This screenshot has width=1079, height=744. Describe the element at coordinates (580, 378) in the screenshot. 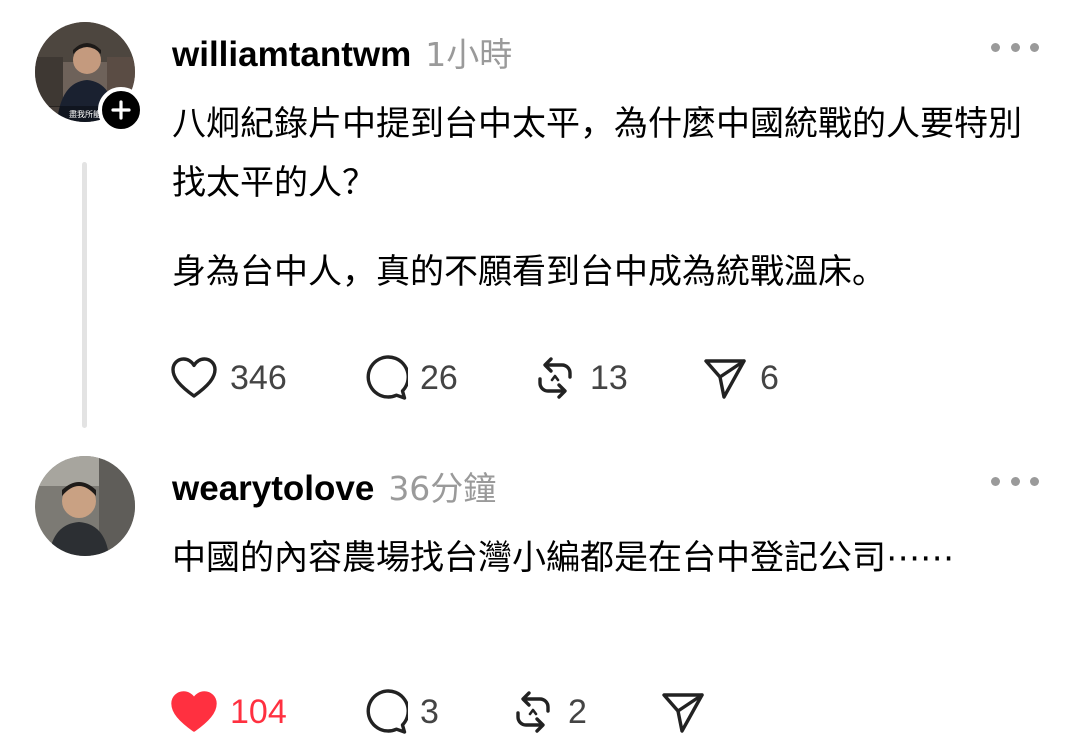

I see `repost-button: 13` at that location.